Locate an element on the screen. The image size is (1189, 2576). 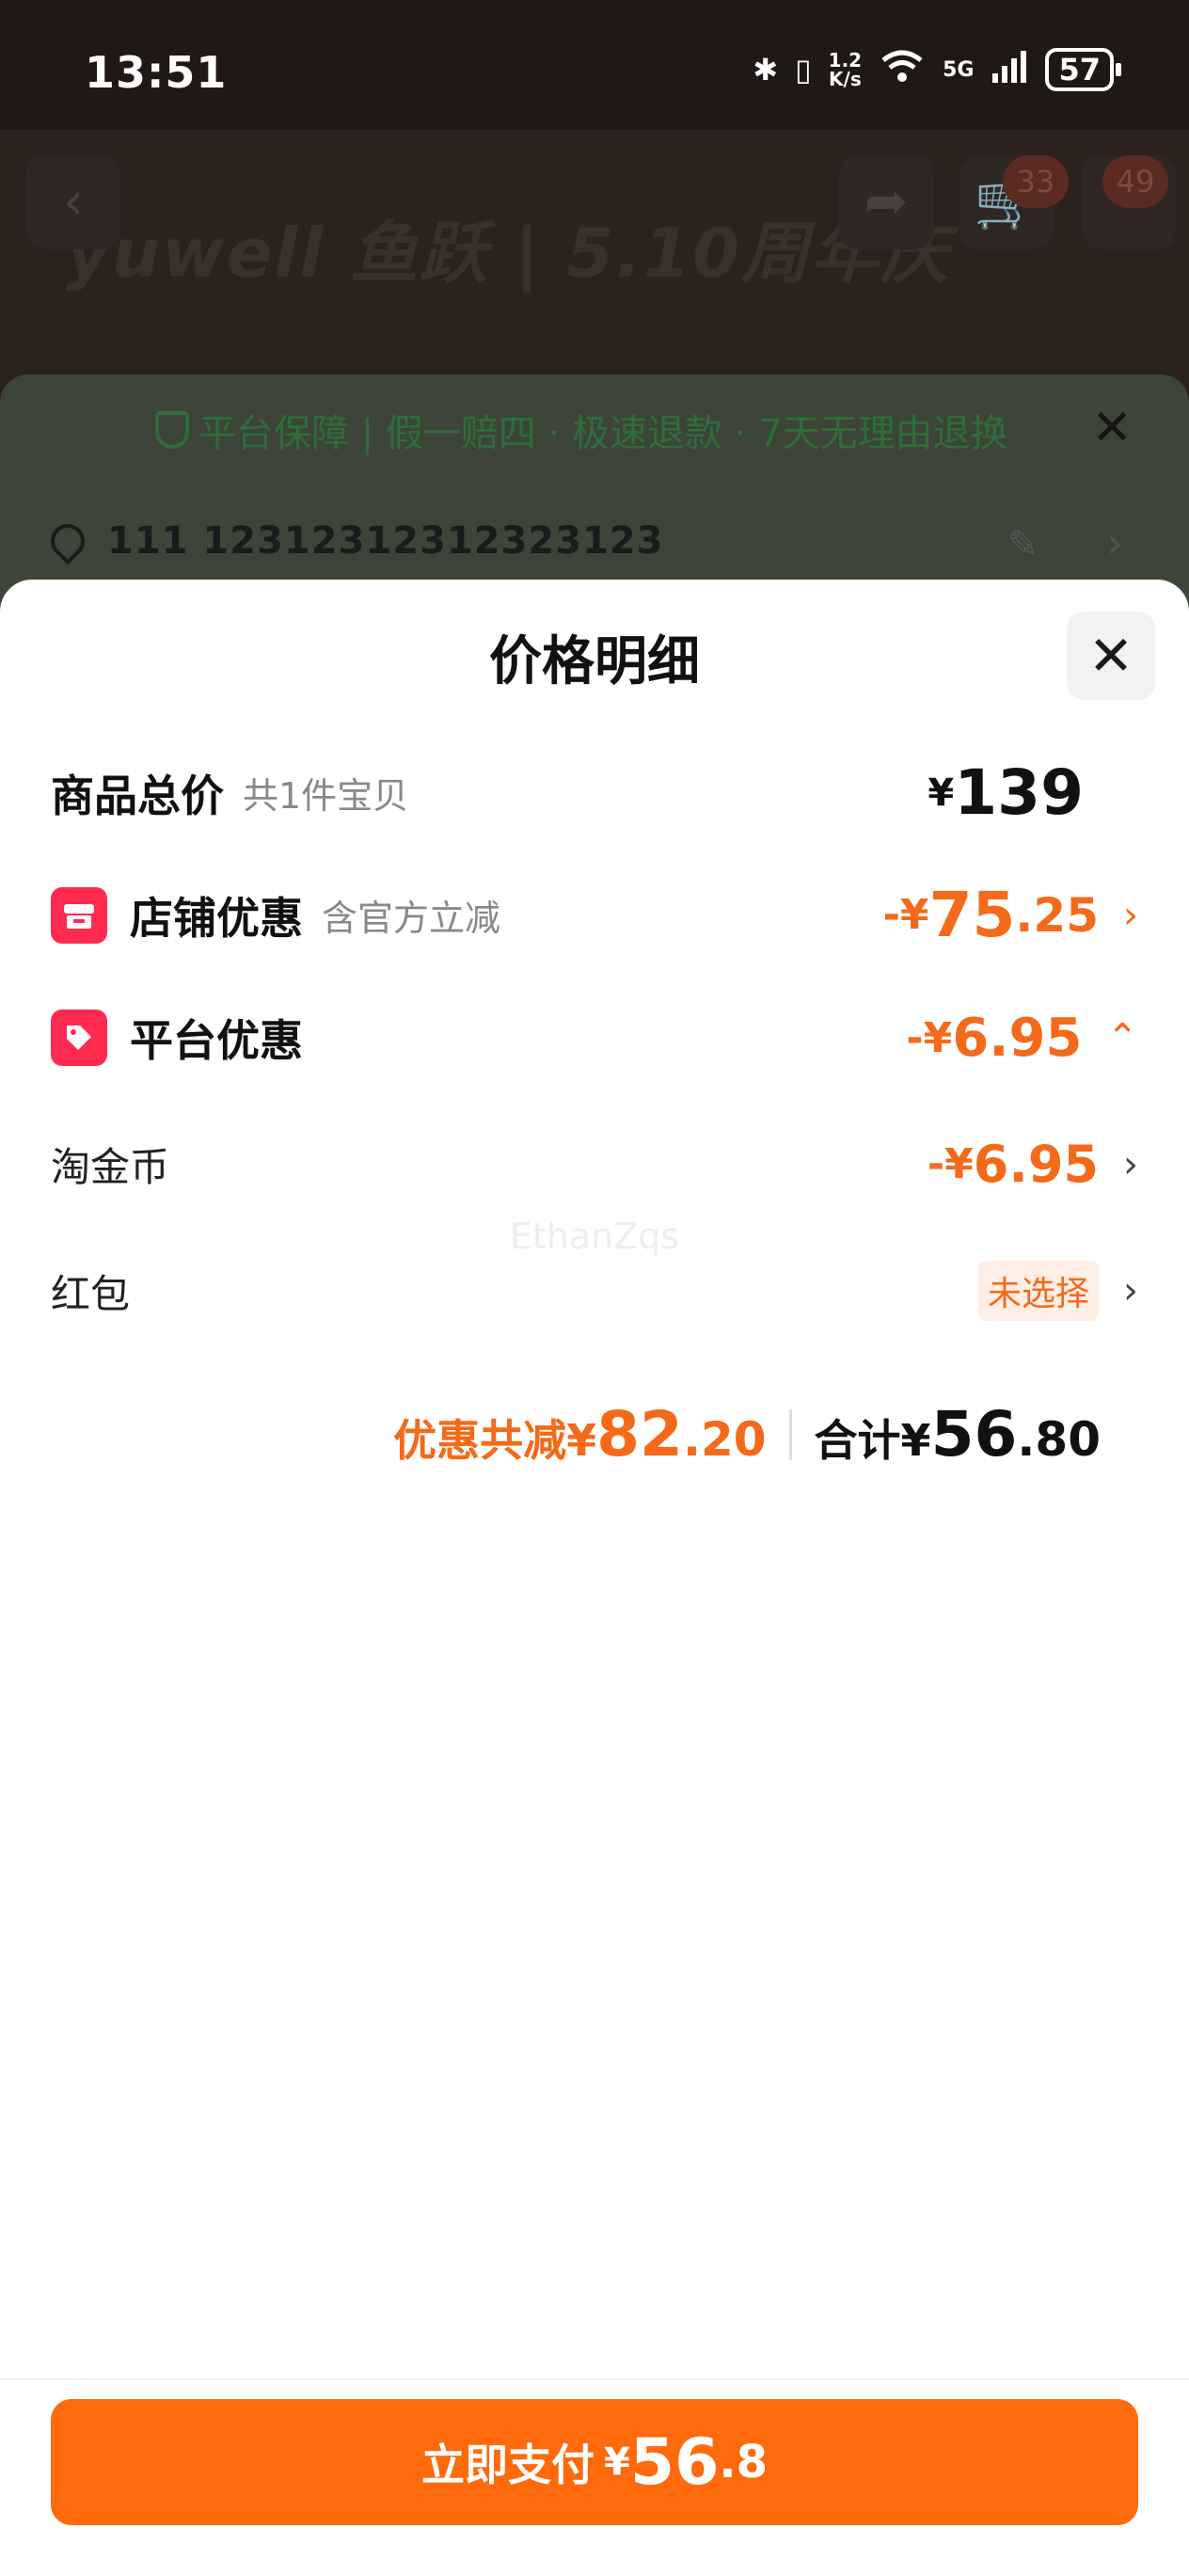
network-label: 5G is located at coordinates (959, 70).